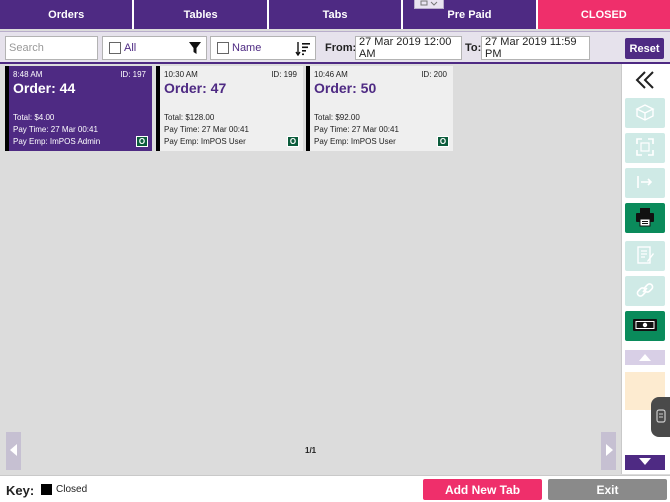 Image resolution: width=670 pixels, height=502 pixels. What do you see at coordinates (337, 117) in the screenshot?
I see `order-total: Total: $92.00` at bounding box center [337, 117].